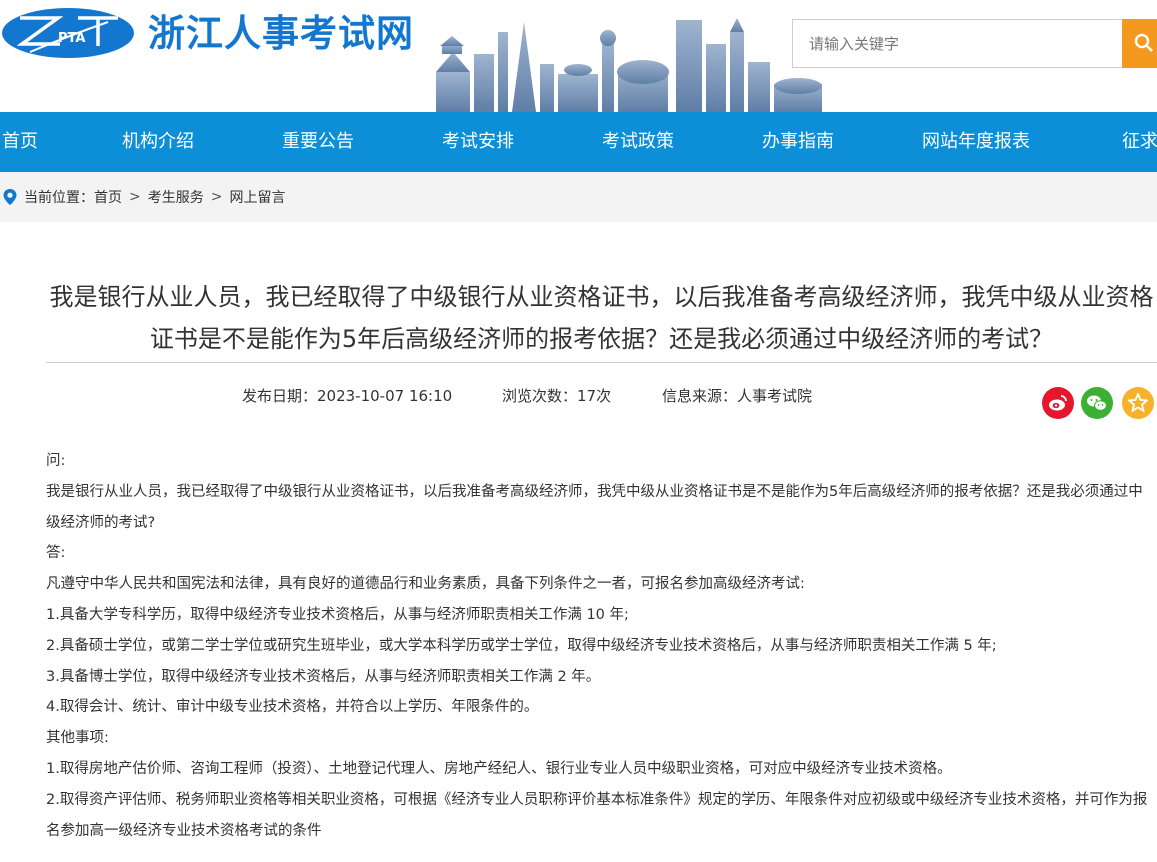 The image size is (1157, 862). I want to click on nav-item-home: 首页, so click(20, 142).